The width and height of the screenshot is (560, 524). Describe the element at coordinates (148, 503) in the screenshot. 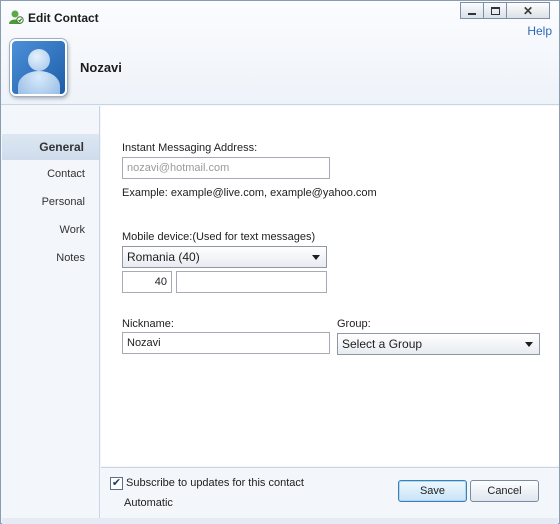

I see `automatic-label: Automatic` at that location.